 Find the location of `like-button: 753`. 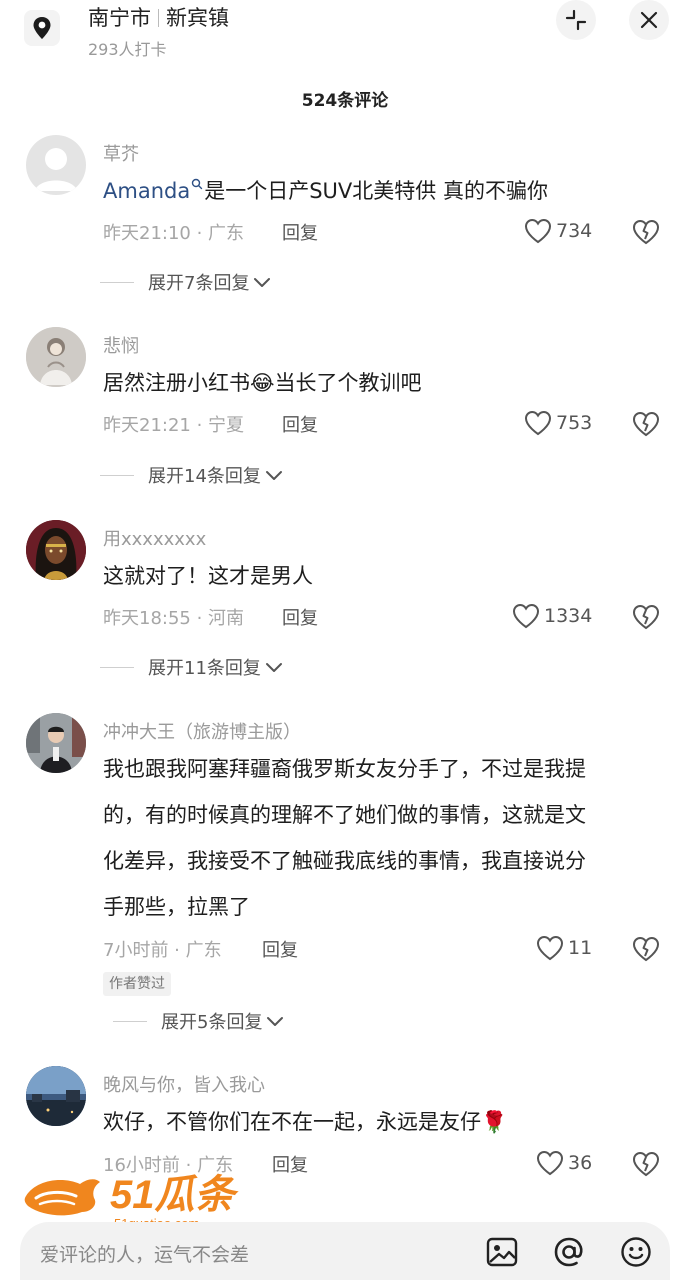

like-button: 753 is located at coordinates (558, 423).